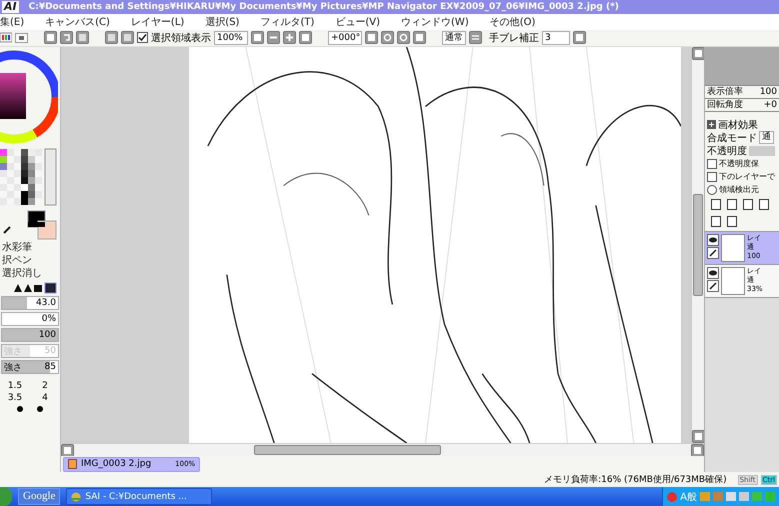 This screenshot has height=506, width=779. Describe the element at coordinates (257, 37) in the screenshot. I see `zoom-menu-button` at that location.